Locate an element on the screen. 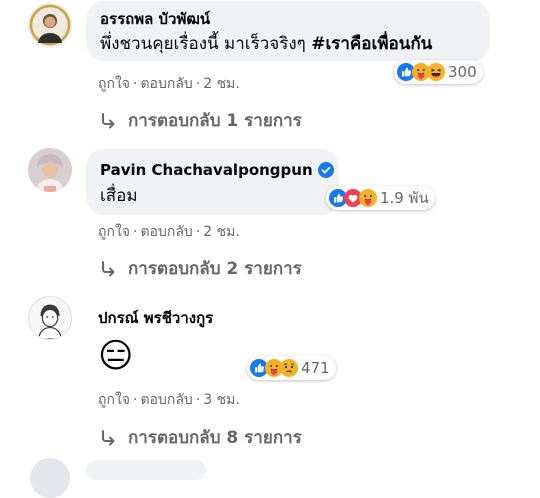 The image size is (540, 498). reaction-count: 1.9 พัน is located at coordinates (404, 198).